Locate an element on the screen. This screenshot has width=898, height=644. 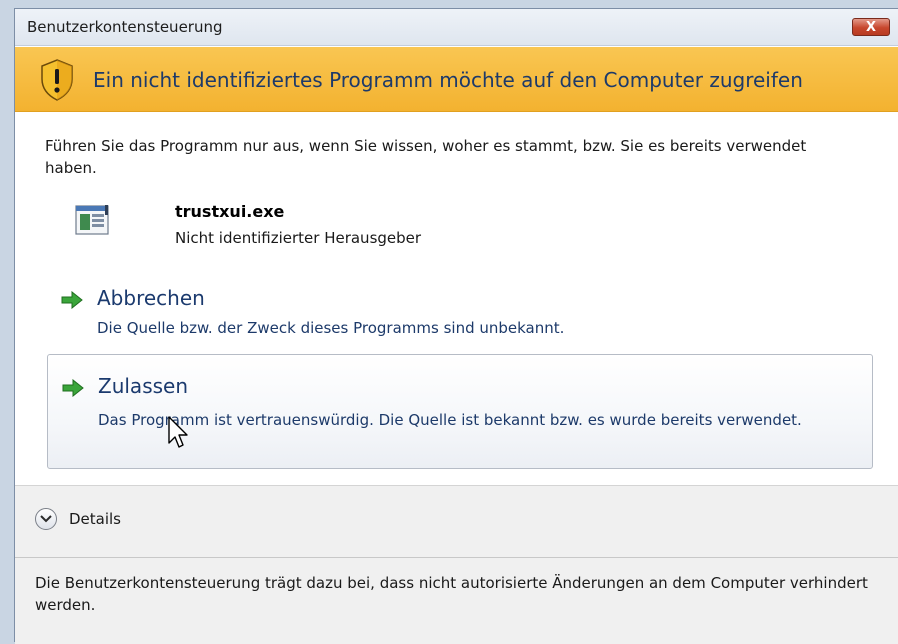
title-bar: Benutzerkontensteuerung X is located at coordinates (456, 27).